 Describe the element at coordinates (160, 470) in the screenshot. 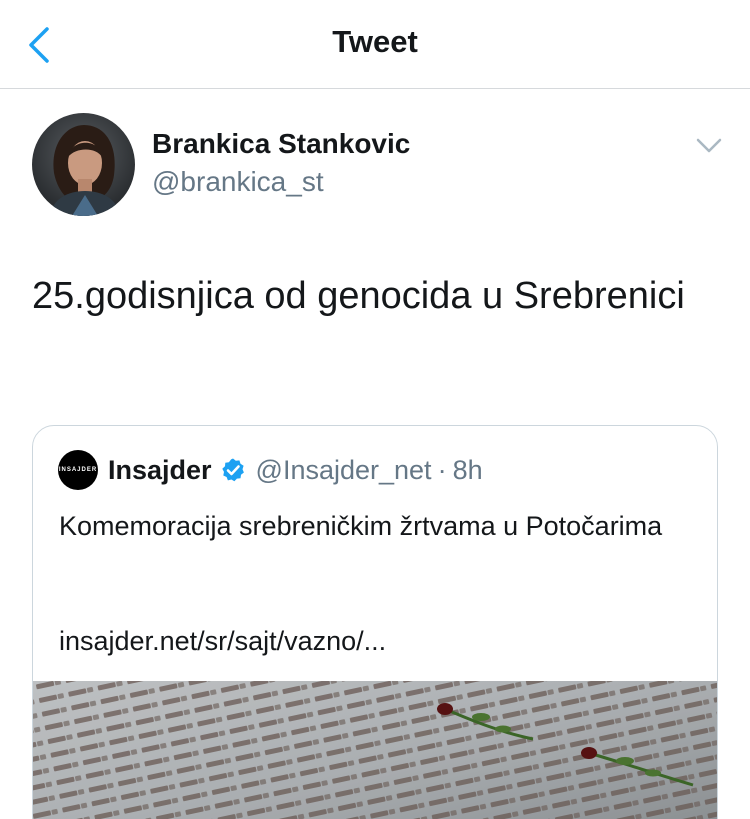

I see `quoted-author-name: Insajder` at that location.